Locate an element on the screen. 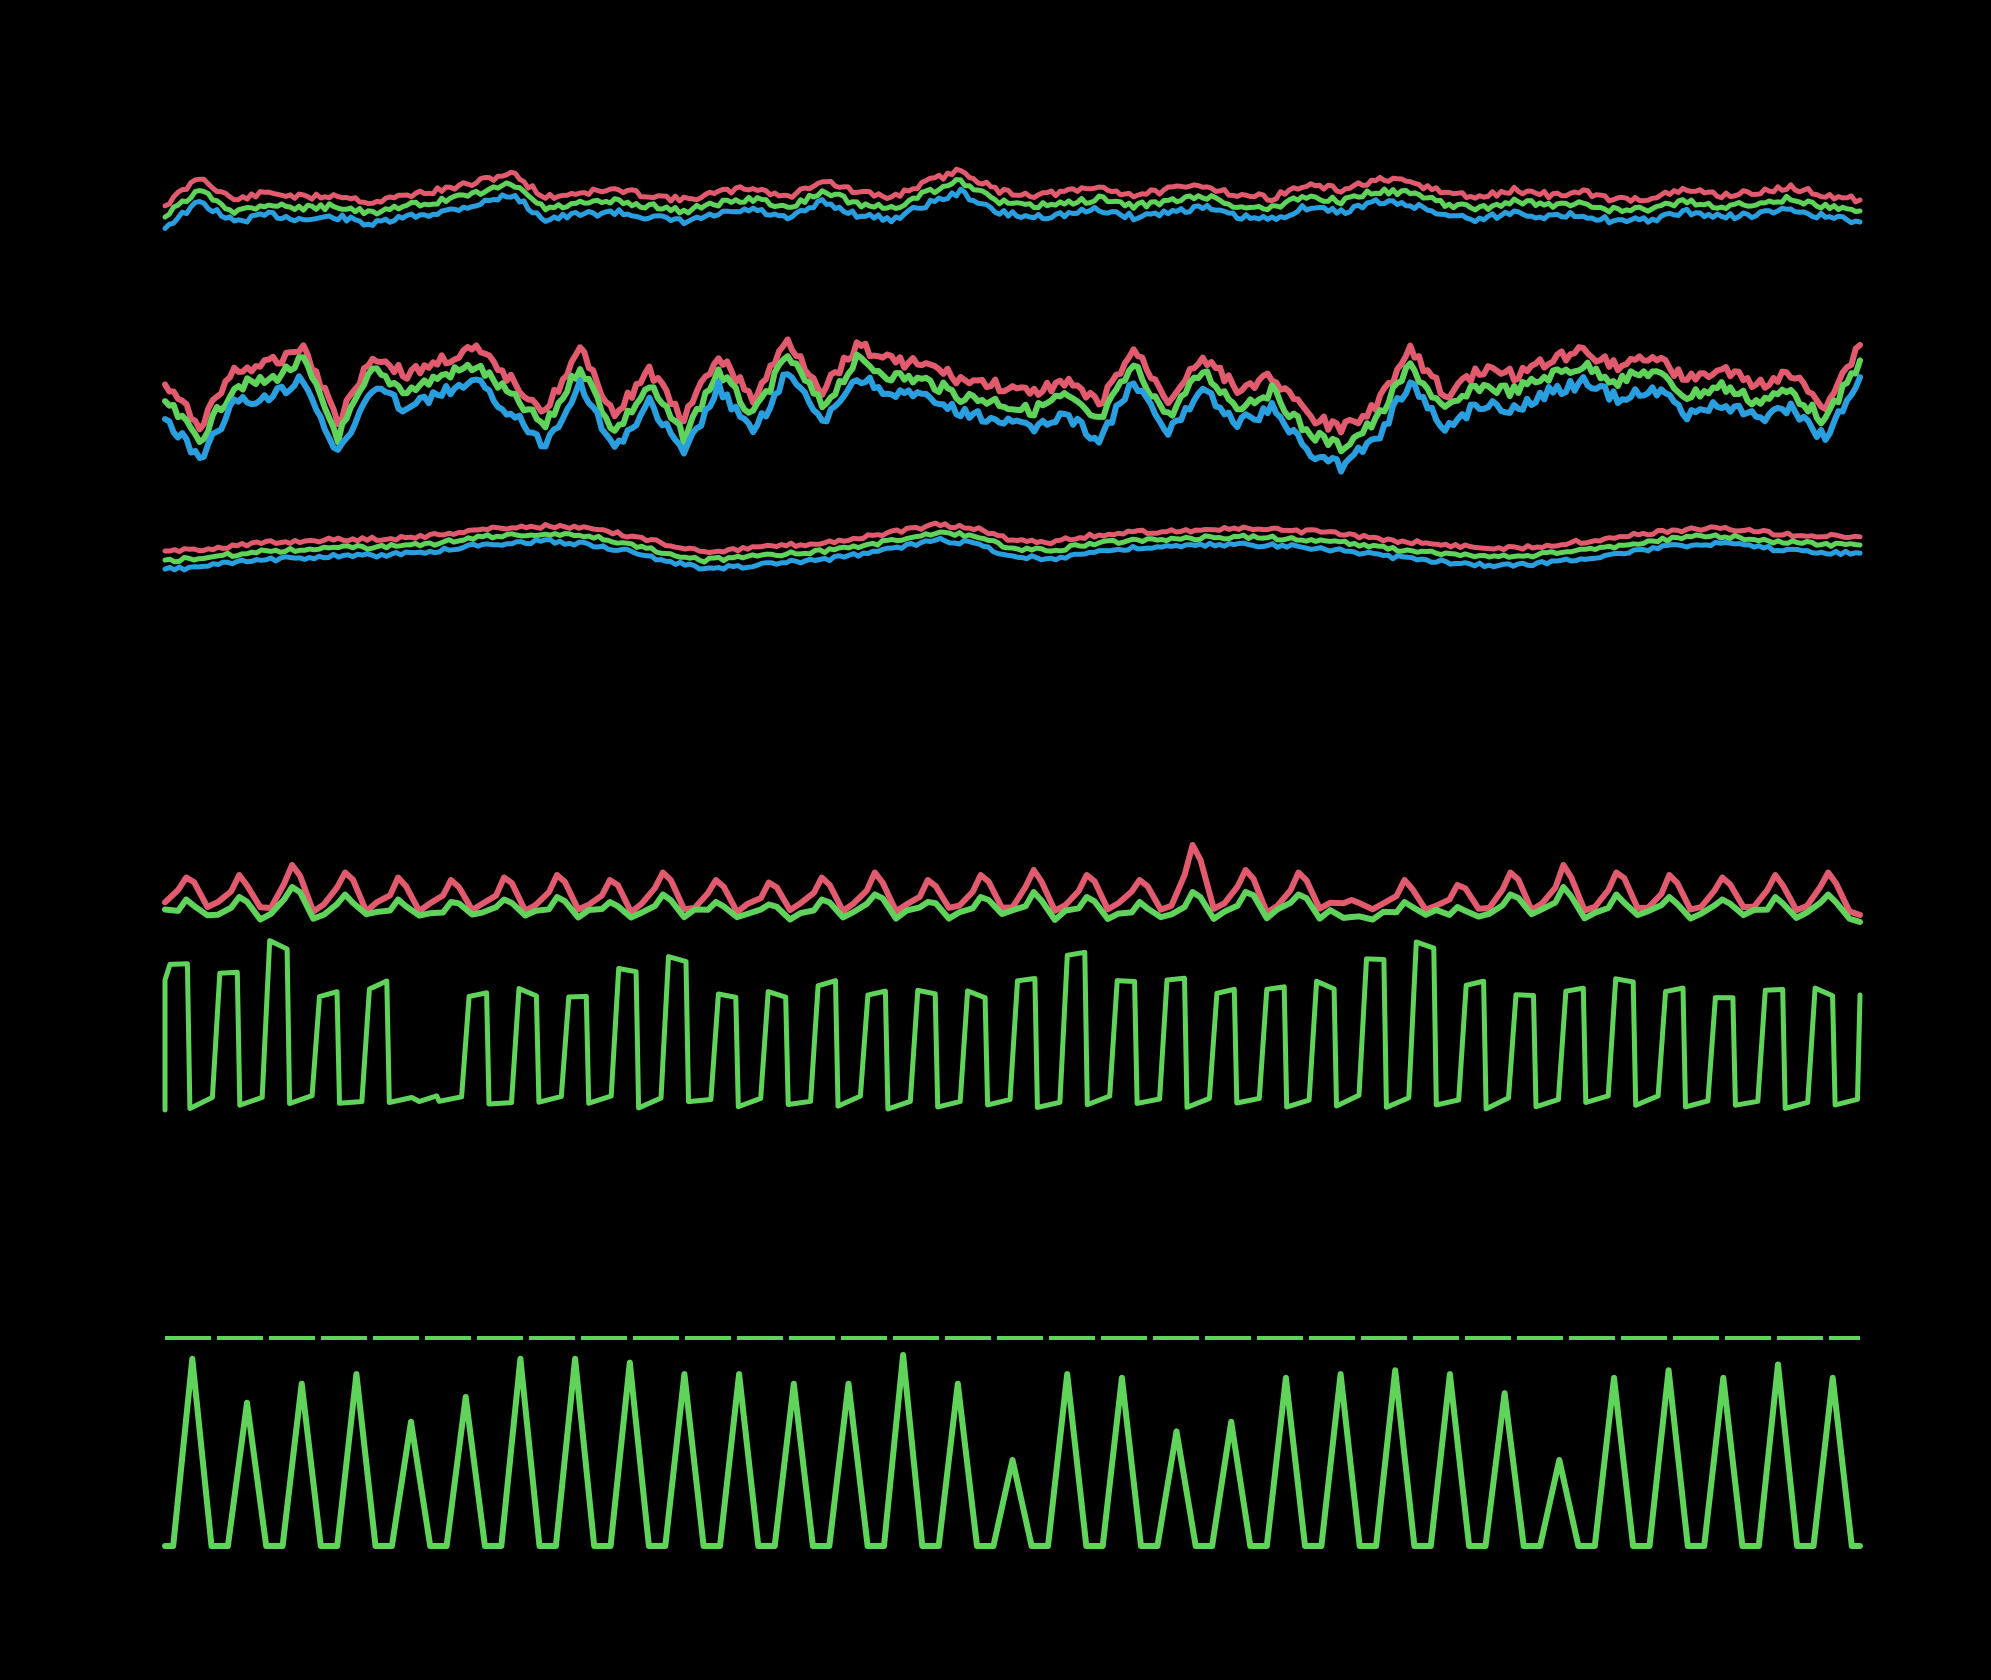 Image resolution: width=1991 pixels, height=1680 pixels. panel-3-rgb-traces is located at coordinates (1012, 546).